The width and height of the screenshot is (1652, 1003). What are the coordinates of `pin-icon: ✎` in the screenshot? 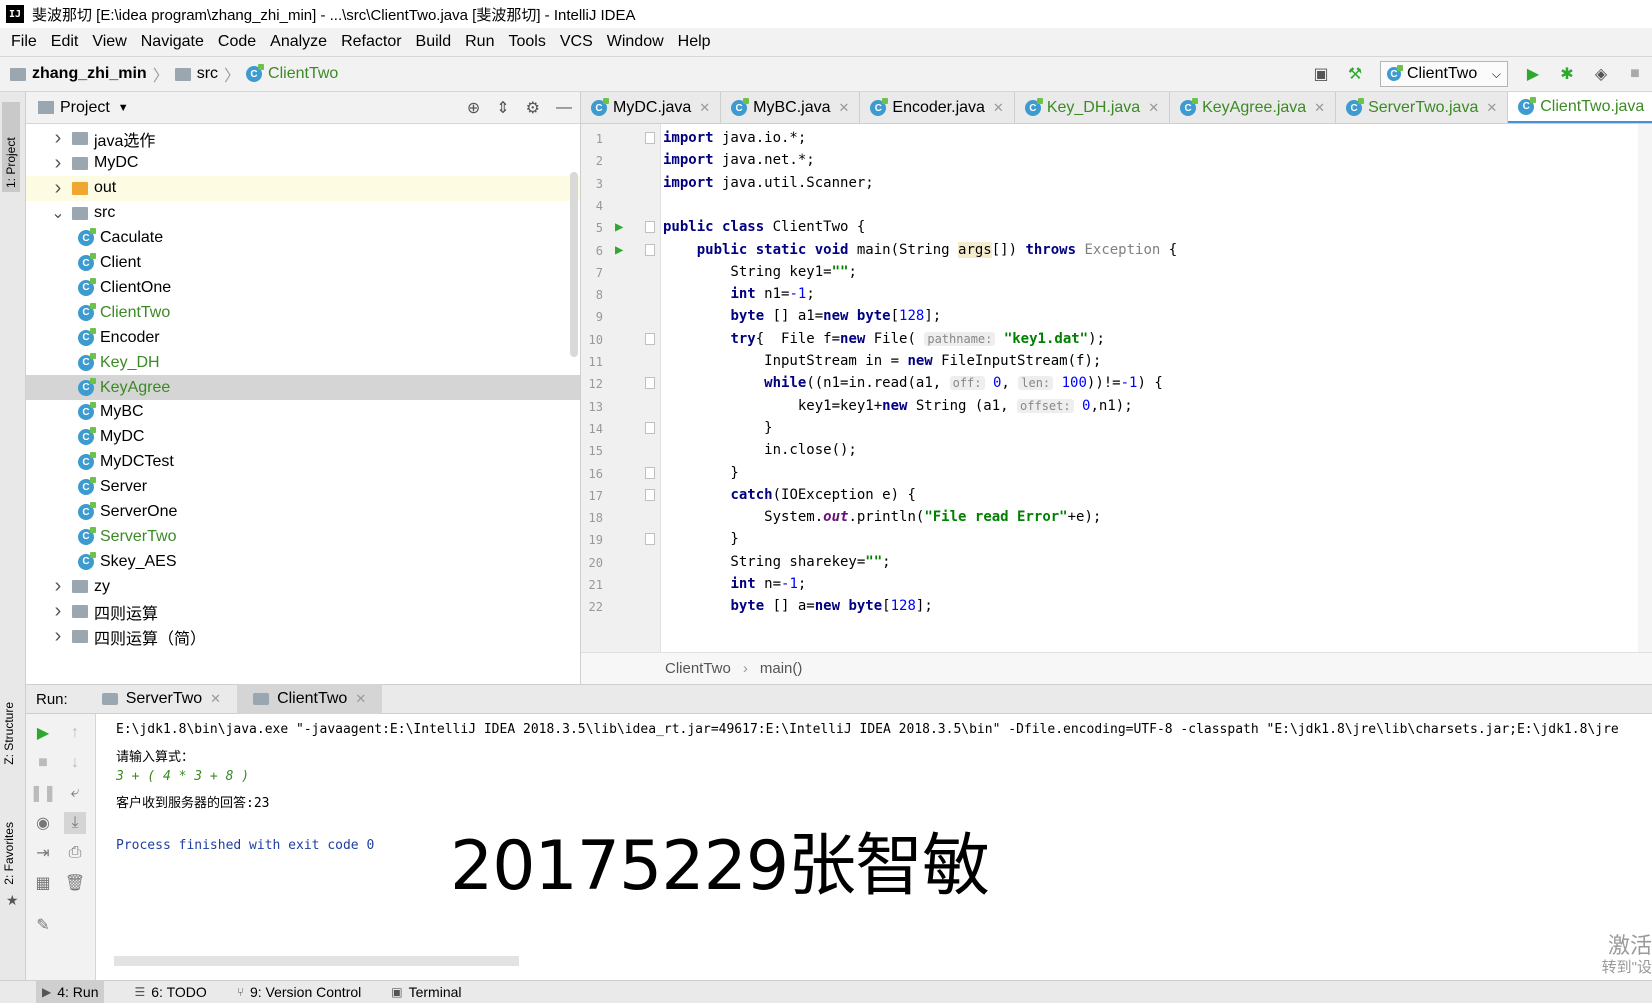 It's located at (43, 925).